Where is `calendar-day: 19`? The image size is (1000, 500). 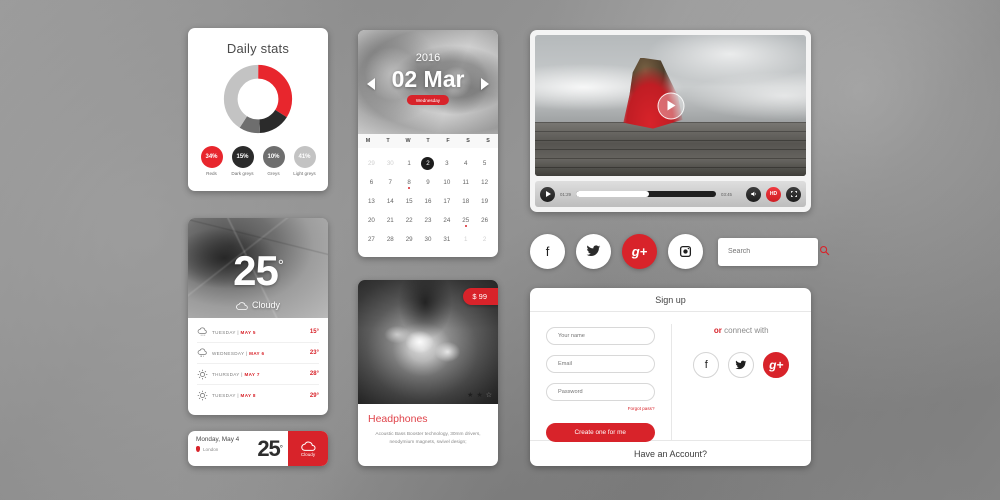
calendar-day: 19 is located at coordinates (484, 201).